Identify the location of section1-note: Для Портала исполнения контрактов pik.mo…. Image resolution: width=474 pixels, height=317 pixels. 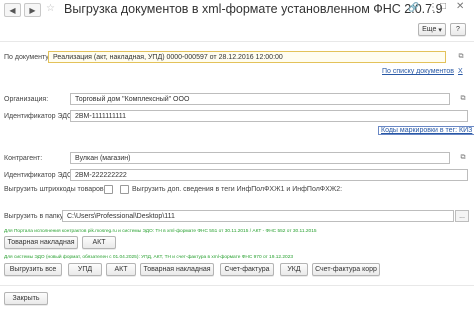
(160, 231).